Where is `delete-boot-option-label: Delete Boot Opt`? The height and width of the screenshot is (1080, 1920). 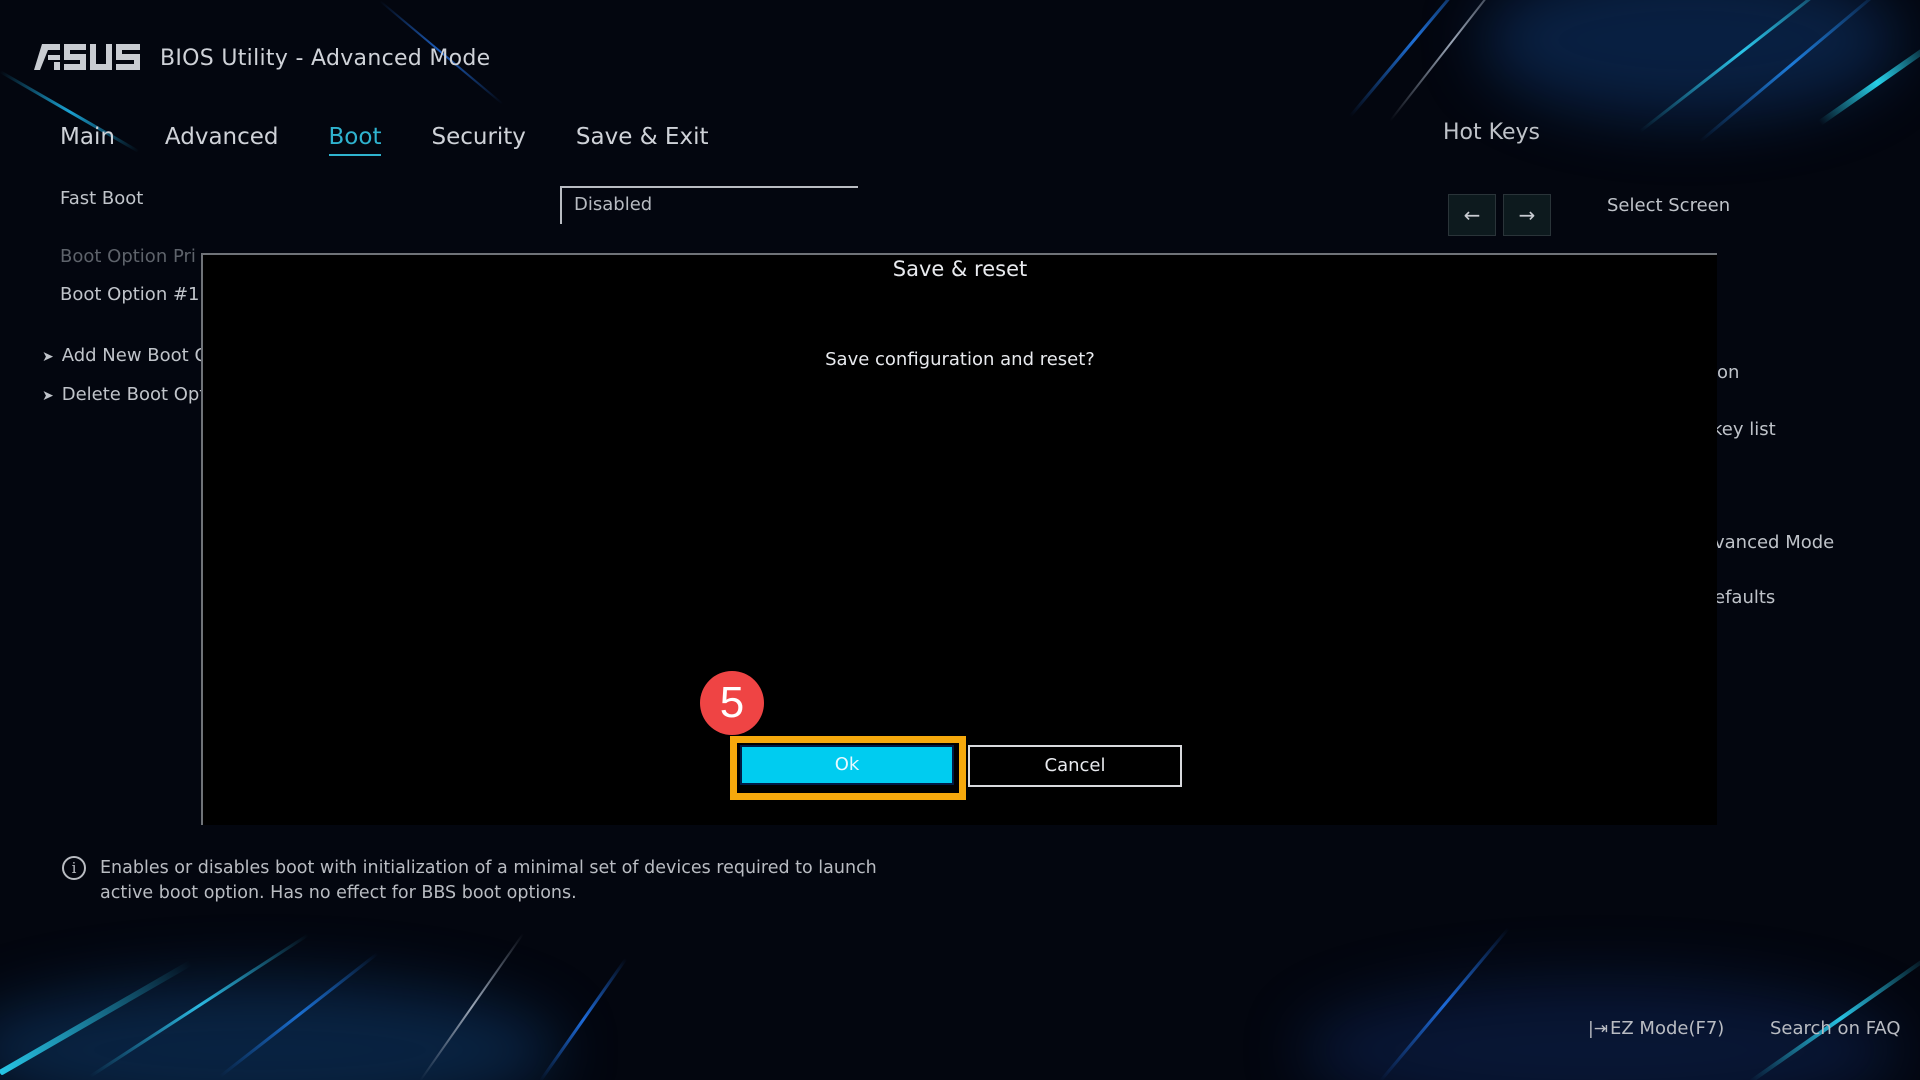 delete-boot-option-label: Delete Boot Opt is located at coordinates (134, 394).